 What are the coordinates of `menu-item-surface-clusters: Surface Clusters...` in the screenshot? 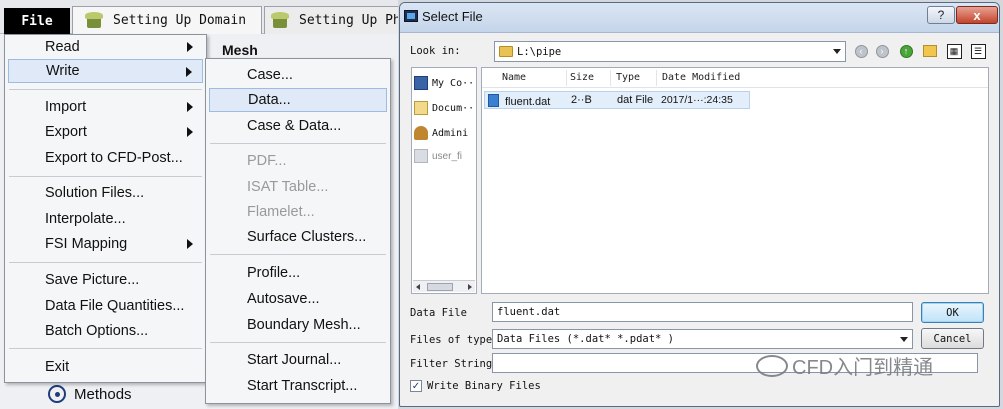 It's located at (298, 237).